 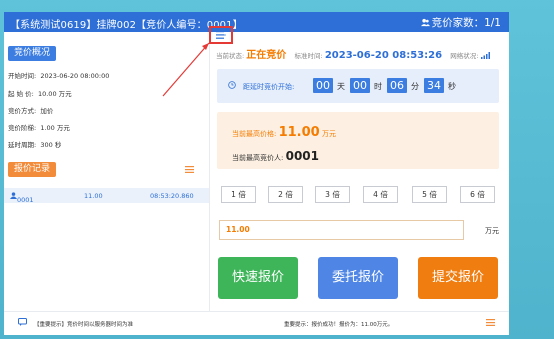 I want to click on hours-unit: 时, so click(x=378, y=86).